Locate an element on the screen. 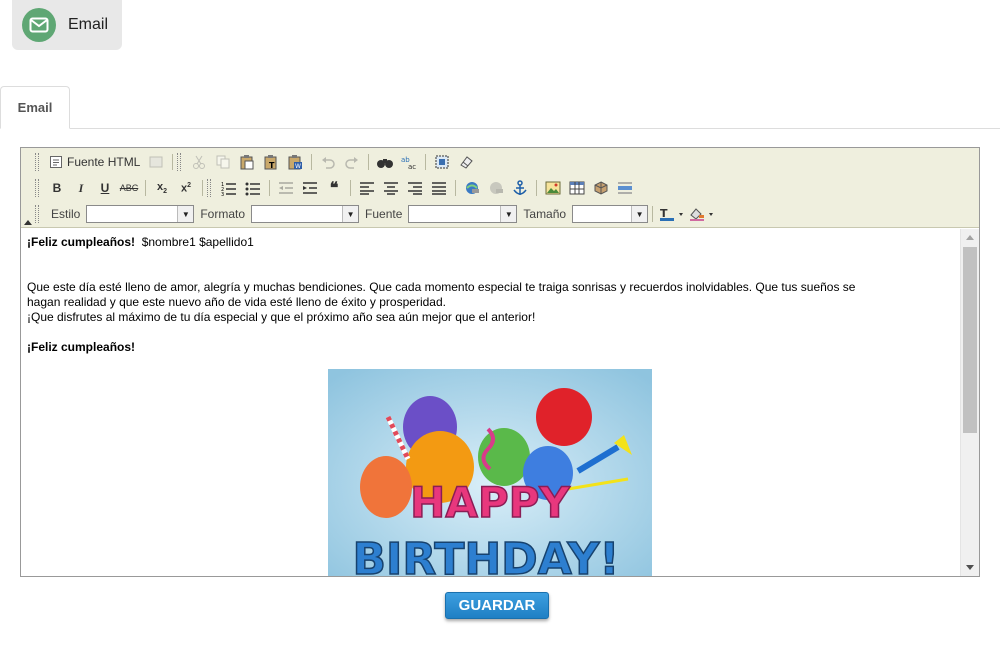  size-select: ▼ is located at coordinates (610, 214).